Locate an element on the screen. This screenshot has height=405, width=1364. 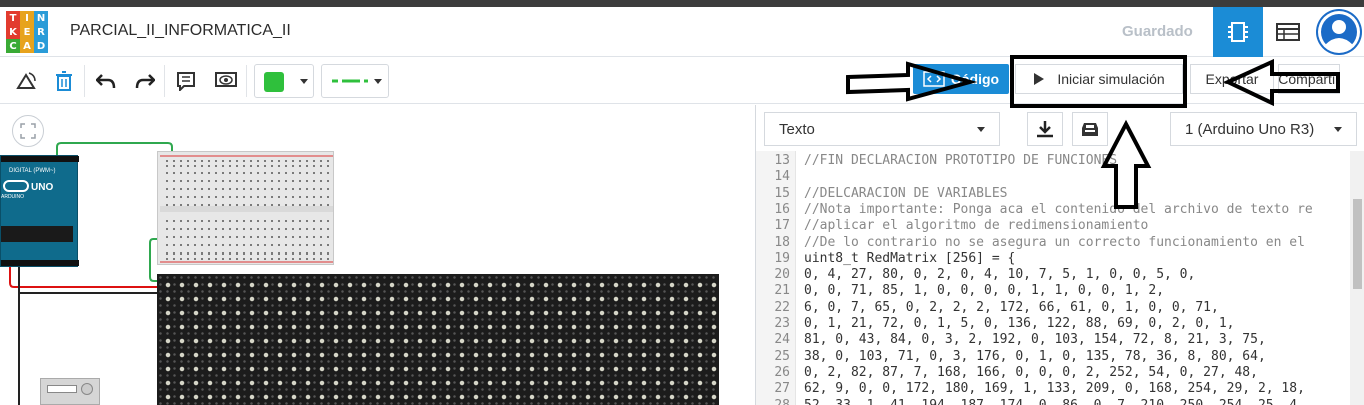
code-icon is located at coordinates (934, 79).